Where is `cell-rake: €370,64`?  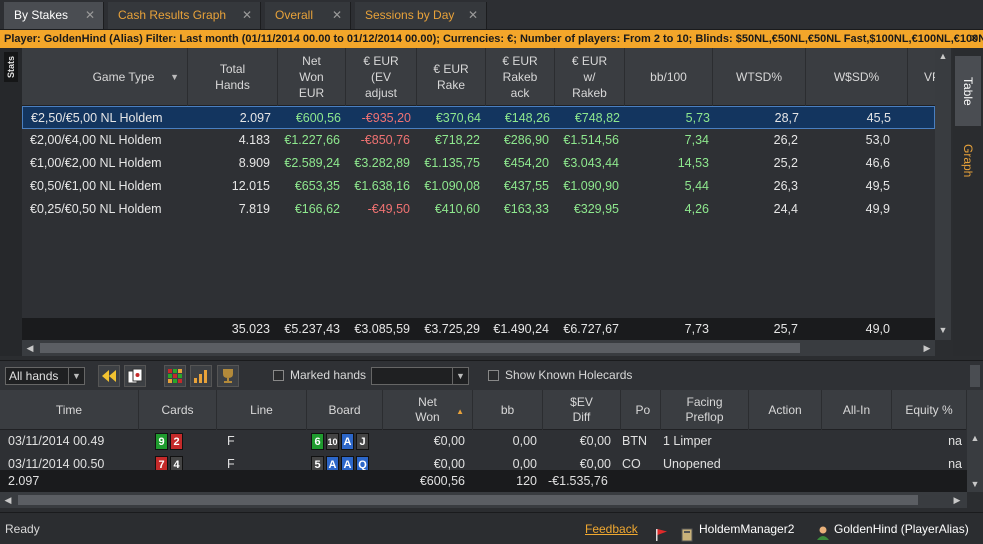
cell-rake: €370,64 is located at coordinates (458, 118).